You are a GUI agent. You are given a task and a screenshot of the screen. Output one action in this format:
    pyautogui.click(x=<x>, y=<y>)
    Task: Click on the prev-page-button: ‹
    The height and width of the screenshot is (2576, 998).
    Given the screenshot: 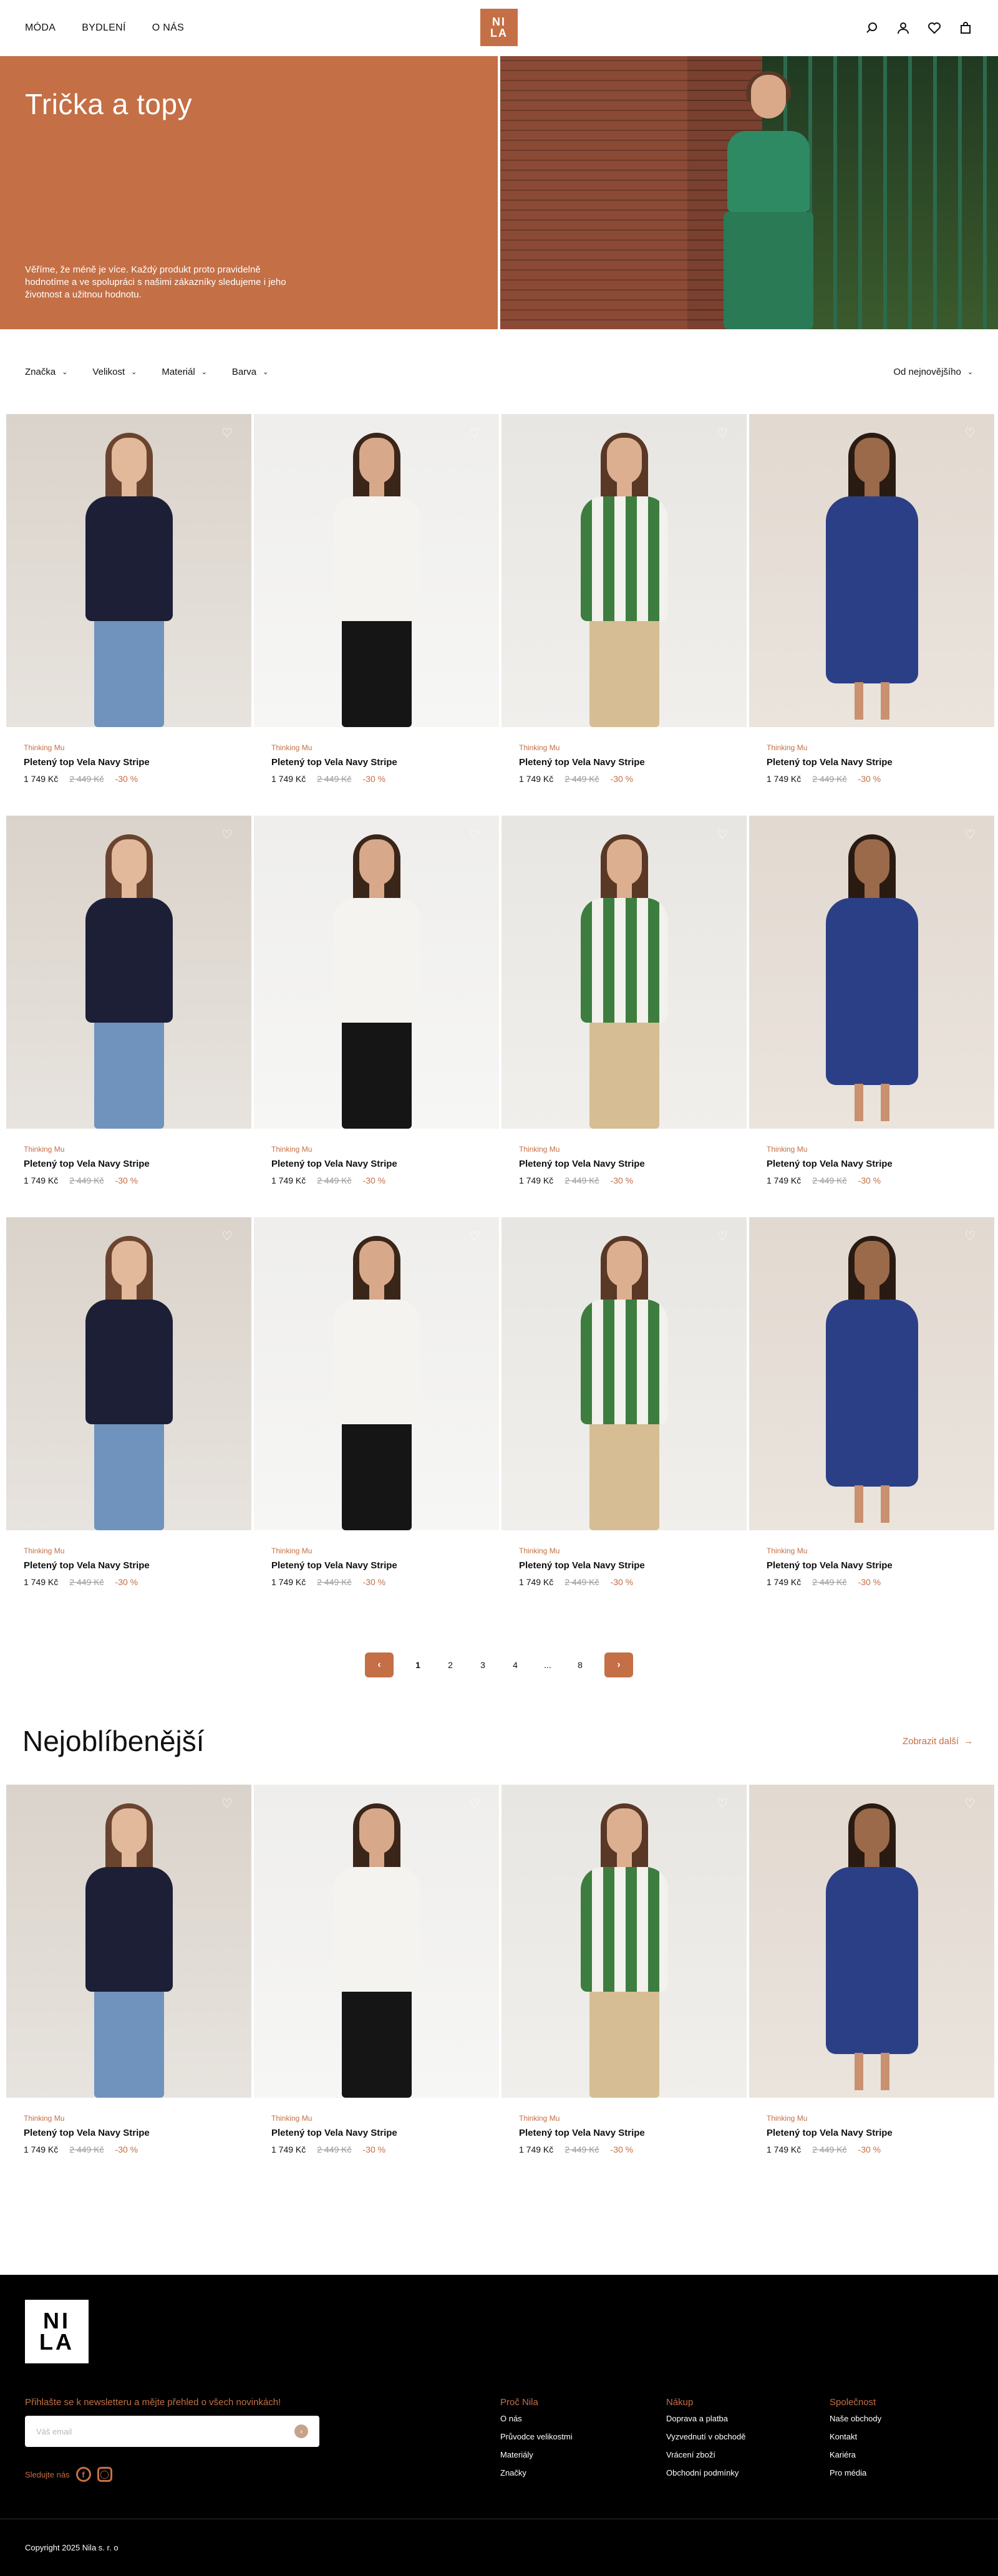 What is the action you would take?
    pyautogui.click(x=379, y=1664)
    